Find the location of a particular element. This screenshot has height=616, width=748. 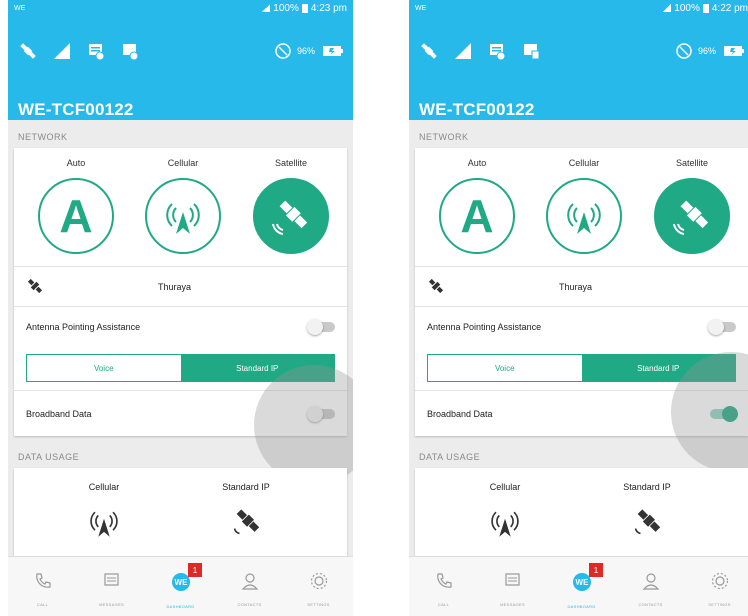

device-battery-pct: 96% is located at coordinates (706, 51).